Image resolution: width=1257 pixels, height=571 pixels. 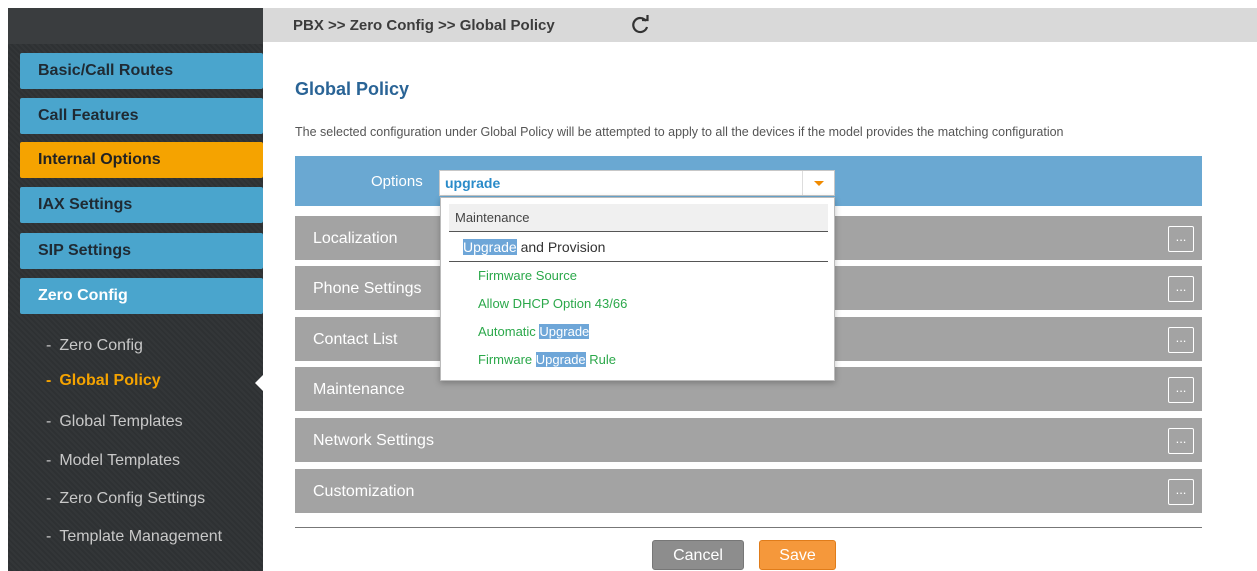 I want to click on active-item-pointer-icon, so click(x=260, y=383).